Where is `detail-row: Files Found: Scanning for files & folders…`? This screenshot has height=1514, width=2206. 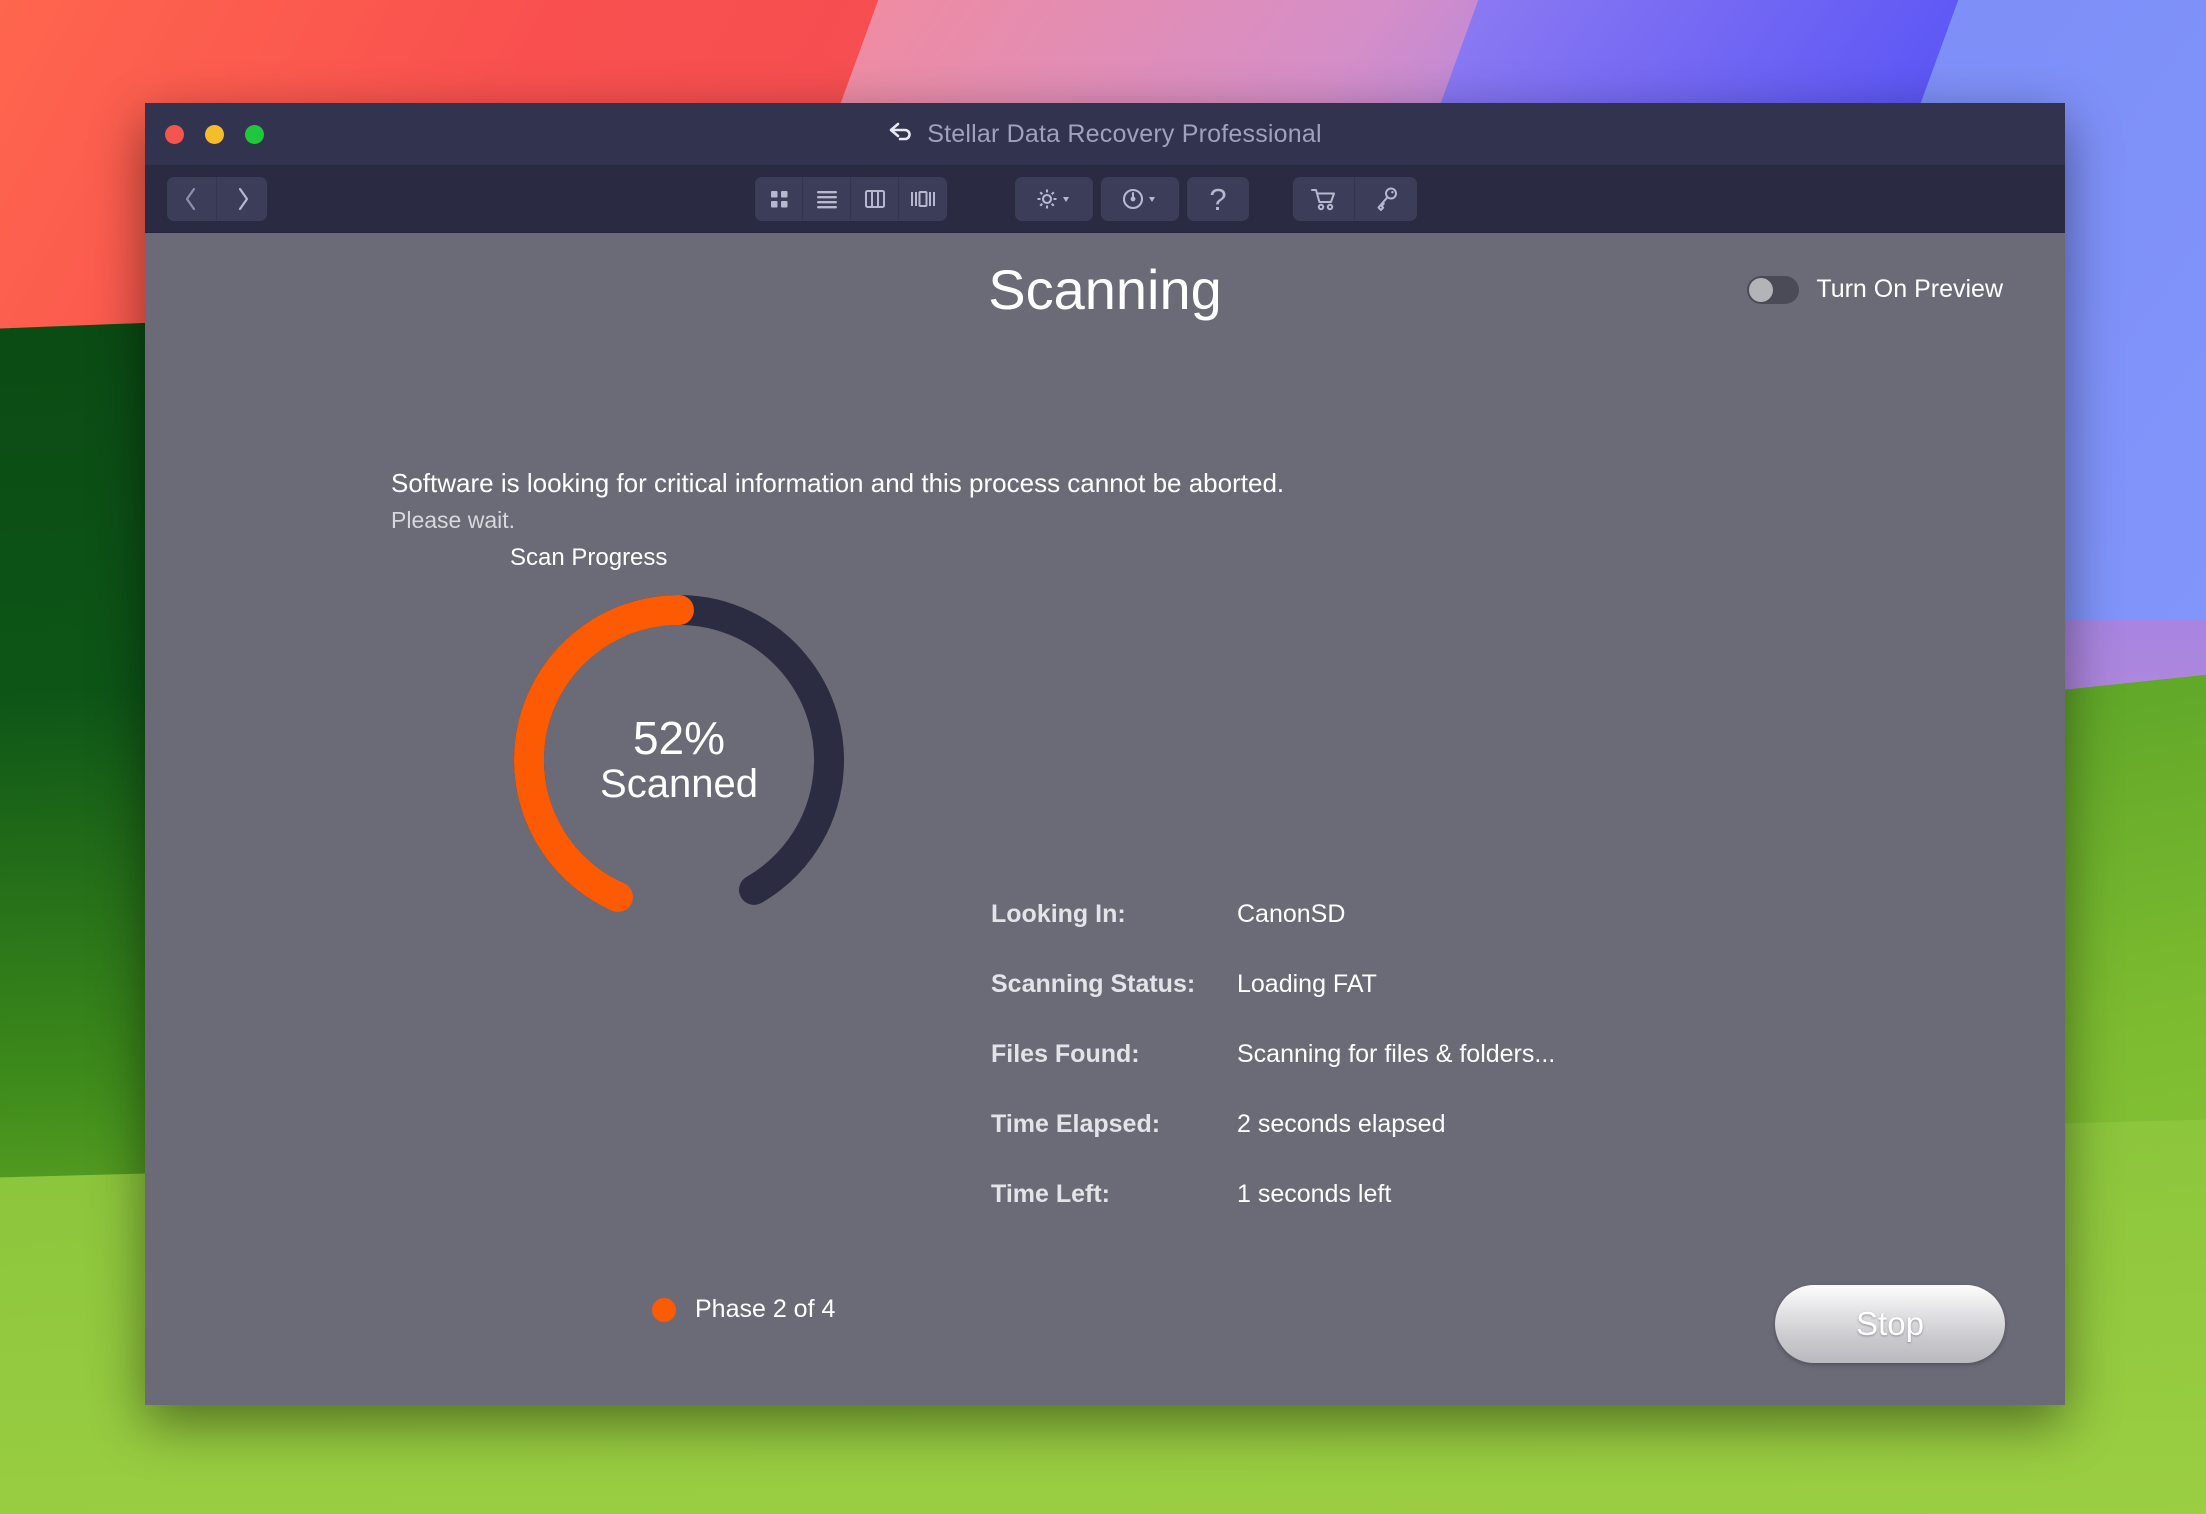 detail-row: Files Found: Scanning for files & folders… is located at coordinates (1273, 1075).